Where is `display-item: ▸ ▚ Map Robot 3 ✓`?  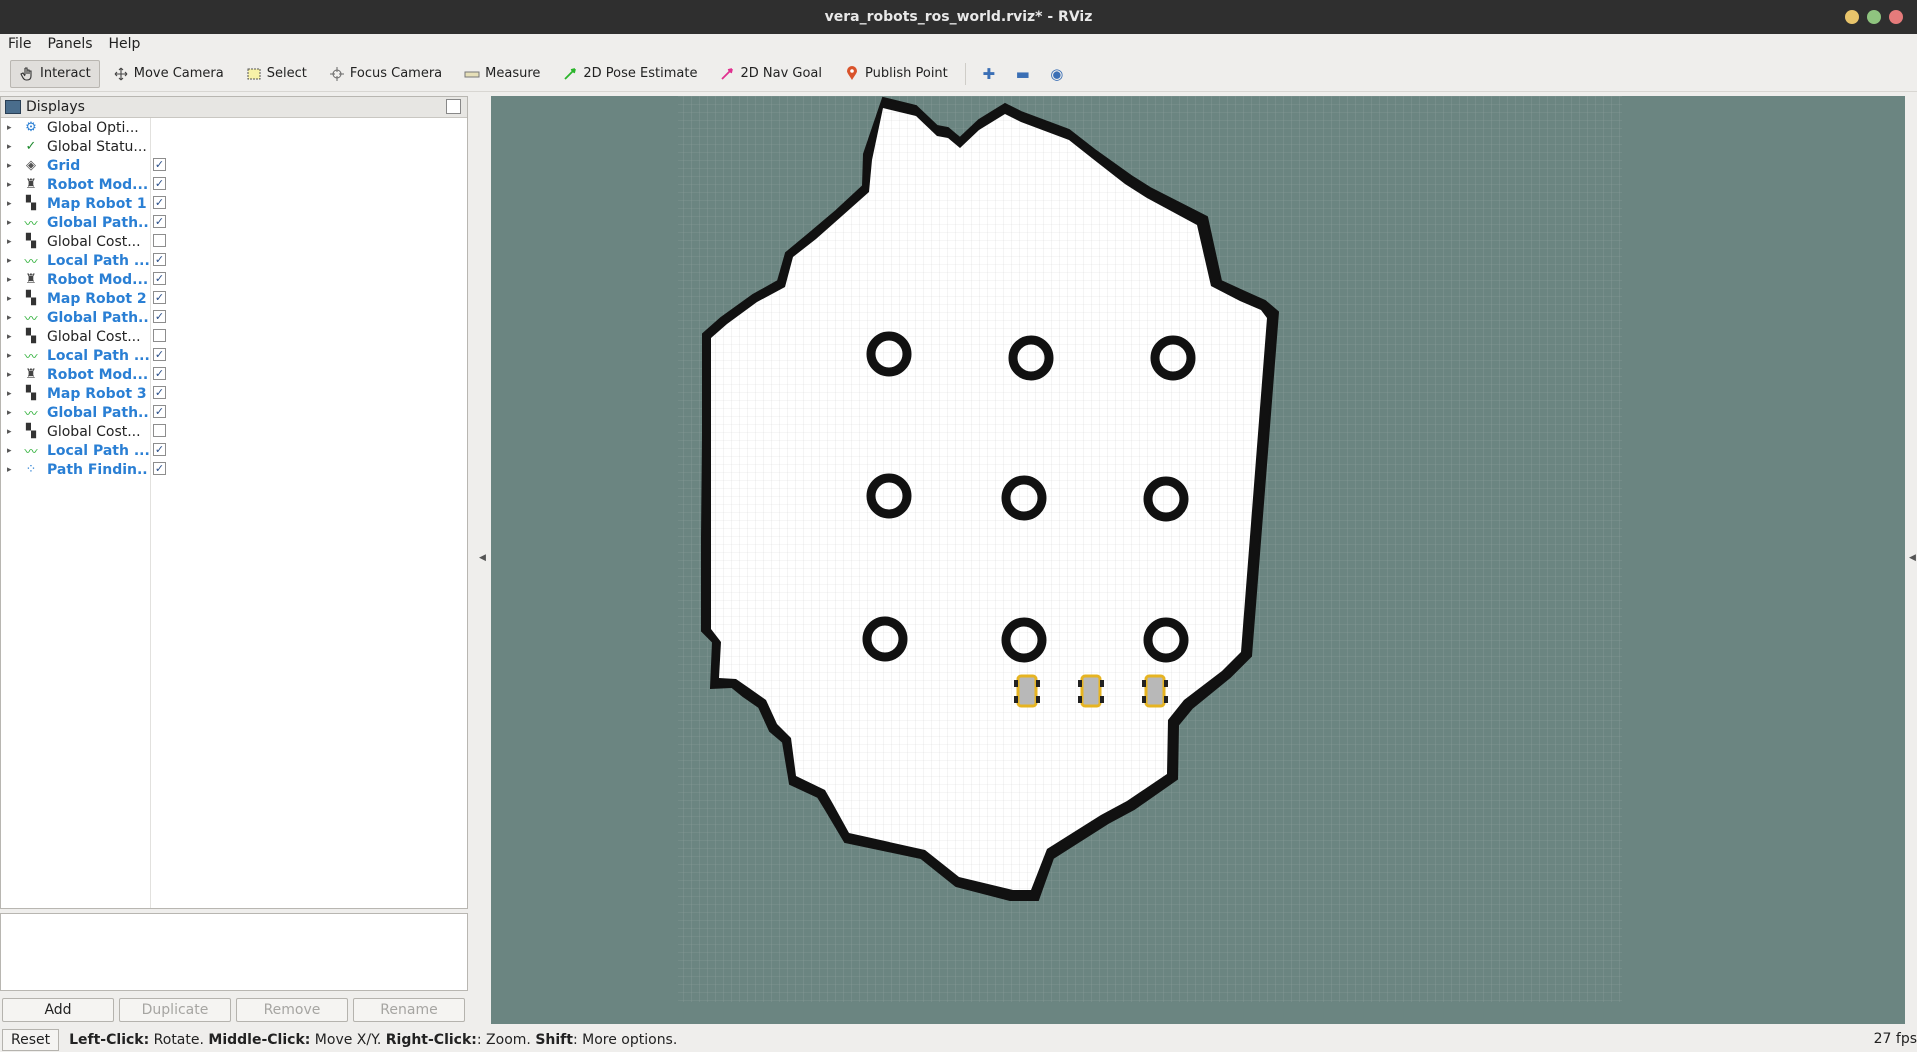
display-item: ▸ ▚ Map Robot 3 ✓ is located at coordinates (234, 393).